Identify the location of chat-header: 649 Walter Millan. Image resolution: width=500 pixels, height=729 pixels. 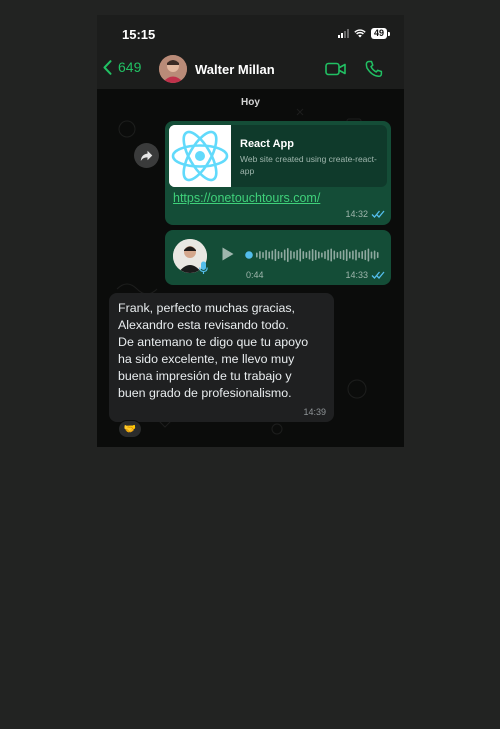
(250, 70).